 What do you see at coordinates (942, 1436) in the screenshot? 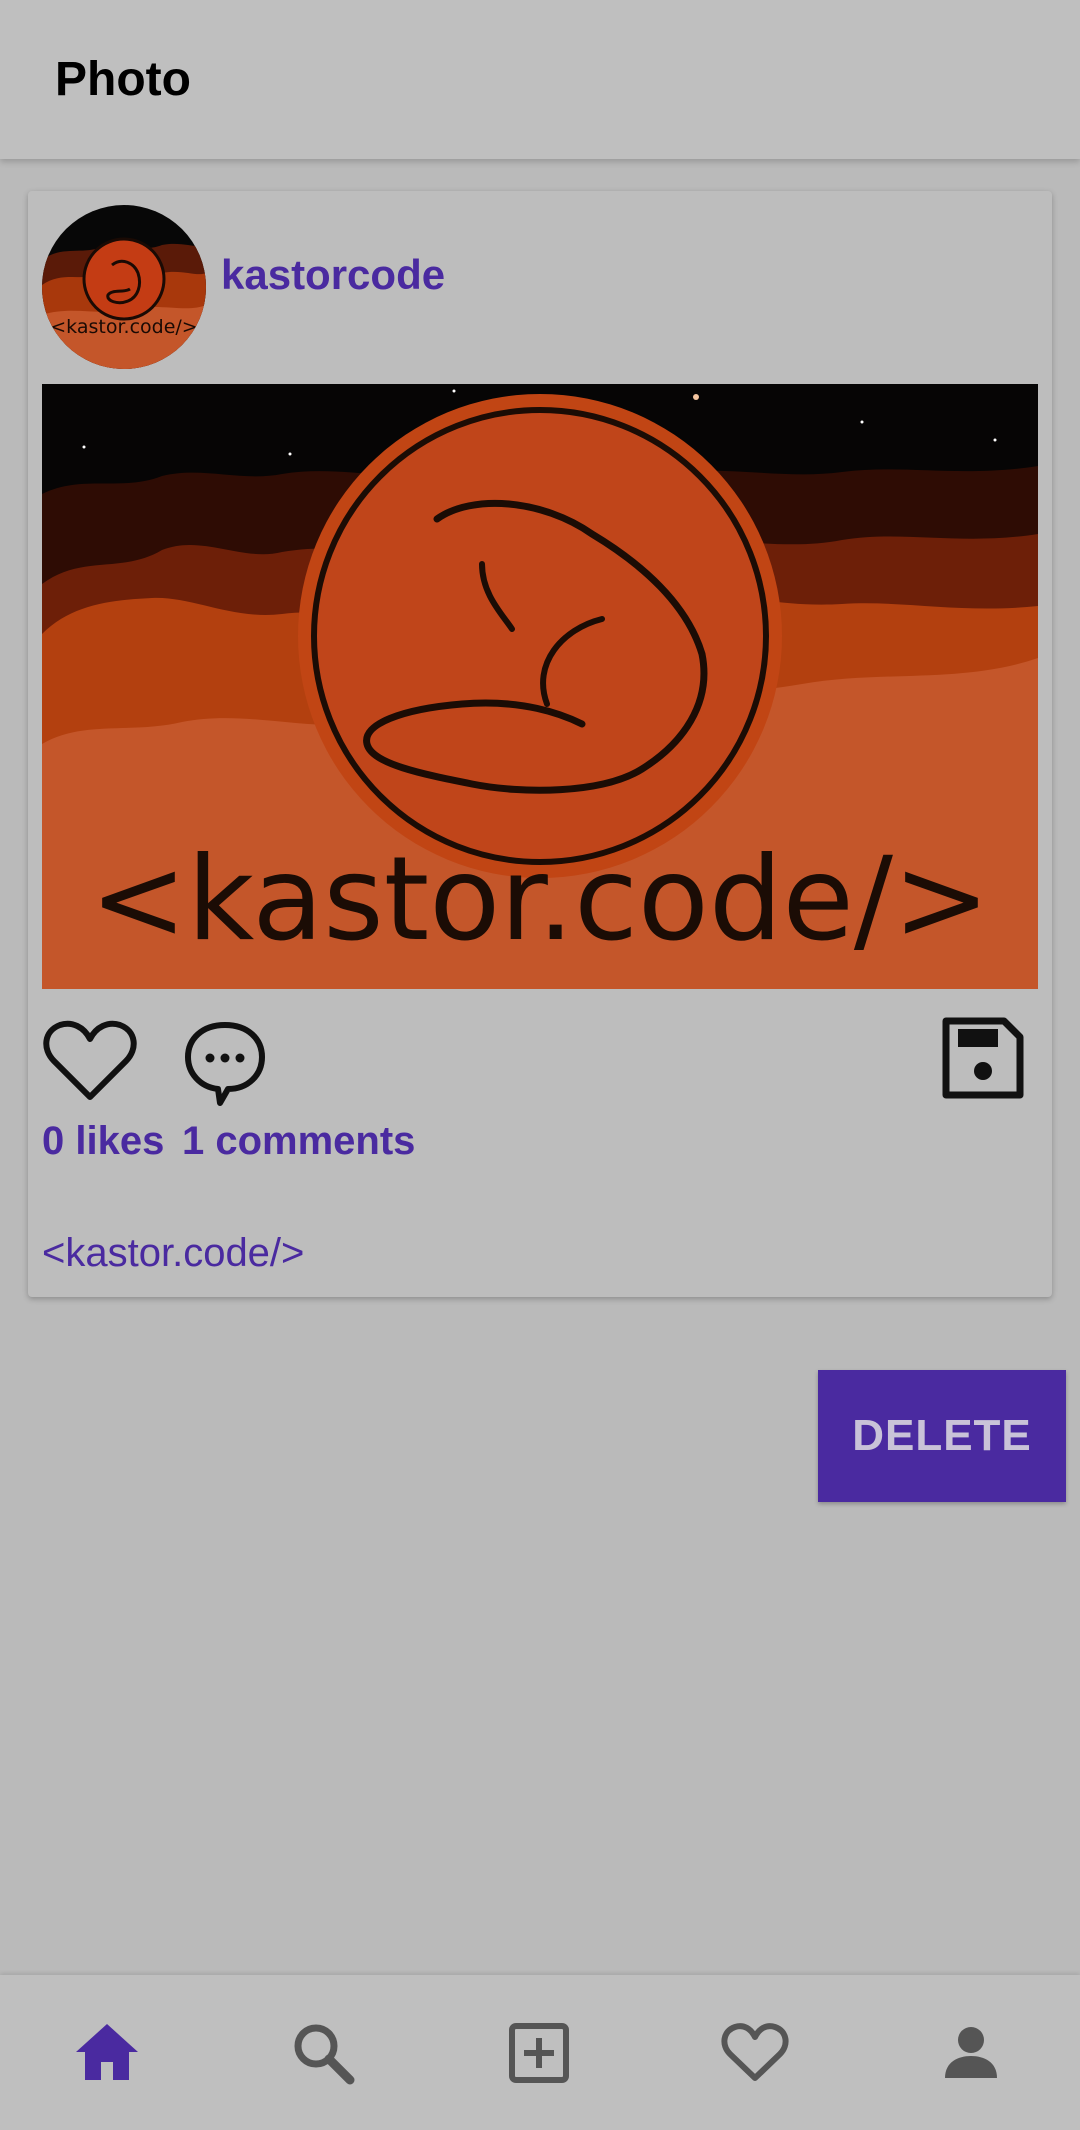
I see `delete-button: DELETE` at bounding box center [942, 1436].